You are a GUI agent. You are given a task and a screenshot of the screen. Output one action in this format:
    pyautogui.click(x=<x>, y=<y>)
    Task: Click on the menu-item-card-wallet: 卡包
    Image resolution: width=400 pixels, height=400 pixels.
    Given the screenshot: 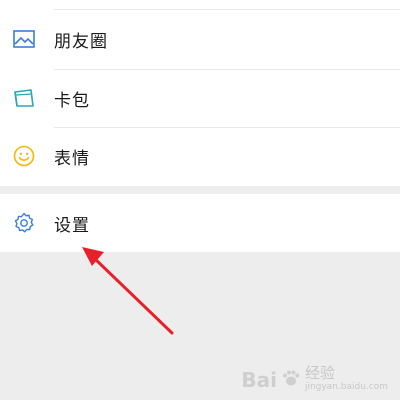 What is the action you would take?
    pyautogui.click(x=200, y=98)
    